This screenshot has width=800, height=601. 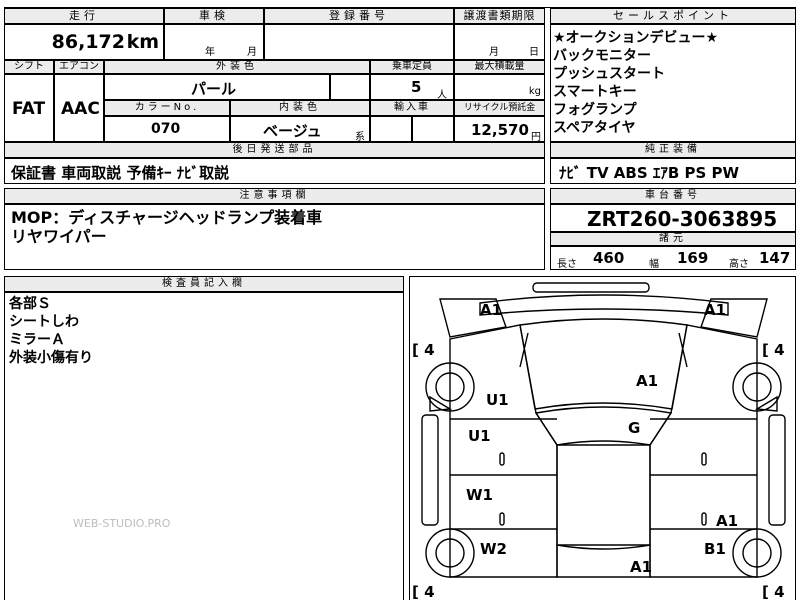 I want to click on selling-point-item: スマートキー, so click(x=595, y=92).